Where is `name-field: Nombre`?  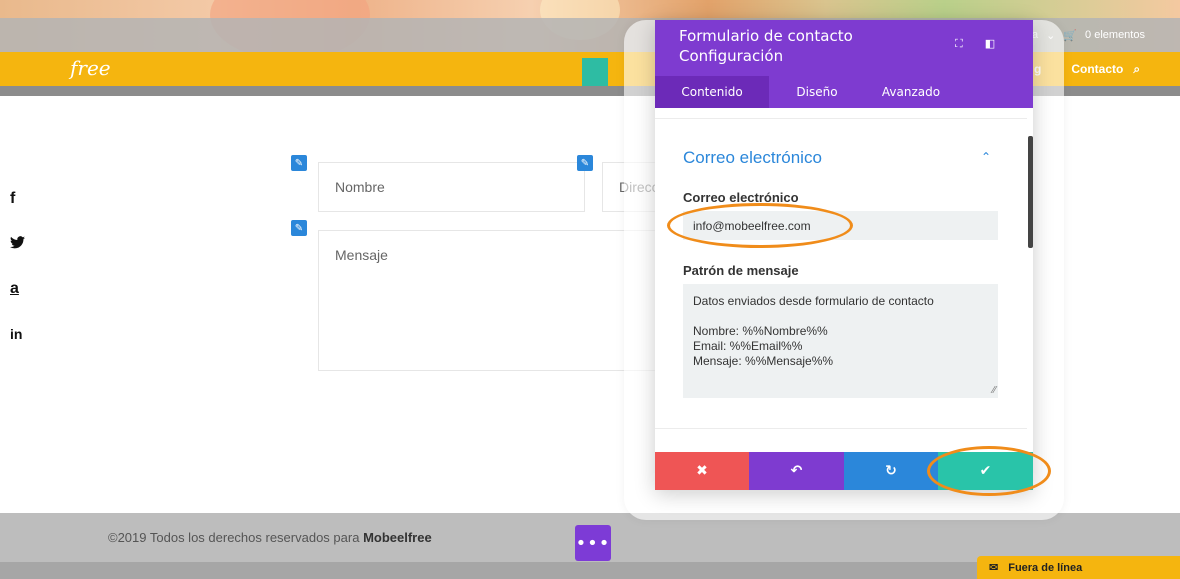
name-field: Nombre is located at coordinates (451, 187).